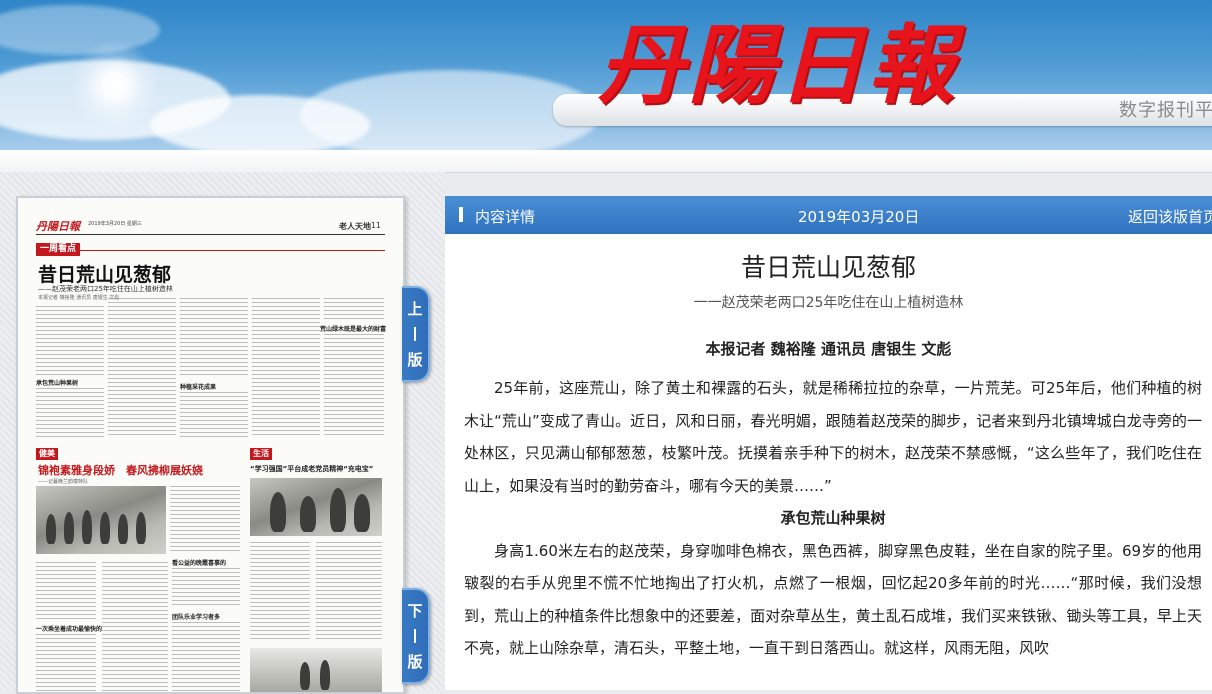 This screenshot has width=1212, height=694. Describe the element at coordinates (105, 289) in the screenshot. I see `np-subheadline: ——赵茂荣老两口25年吃住在山上植树造林` at that location.